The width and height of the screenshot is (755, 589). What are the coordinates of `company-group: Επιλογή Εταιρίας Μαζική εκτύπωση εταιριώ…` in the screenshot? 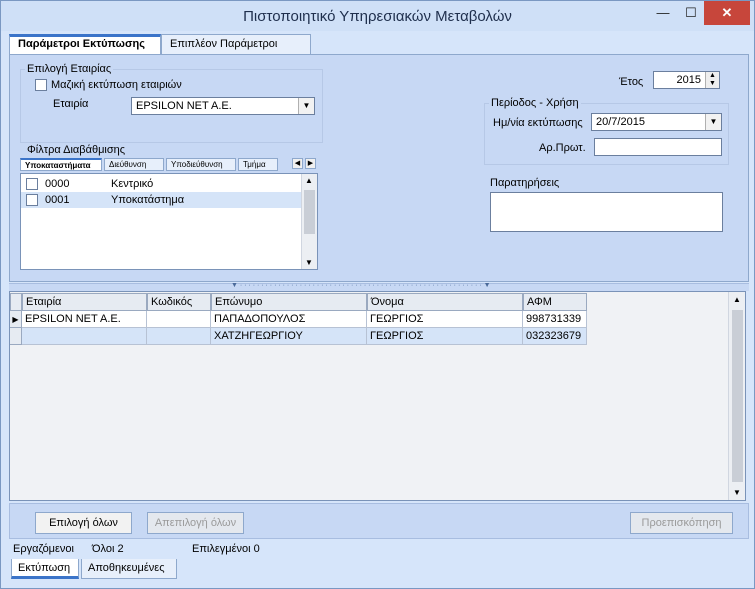 It's located at (171, 103).